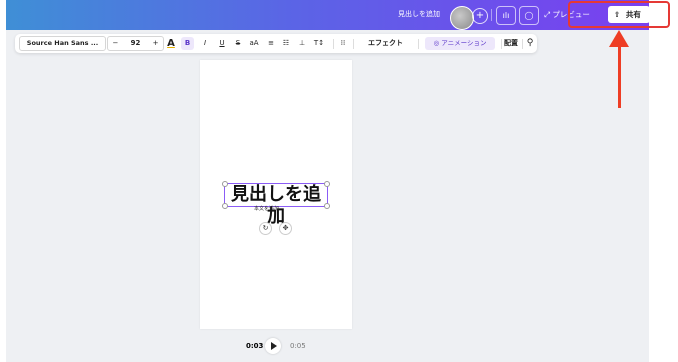  What do you see at coordinates (506, 15) in the screenshot?
I see `insights-icon: ılı` at bounding box center [506, 15].